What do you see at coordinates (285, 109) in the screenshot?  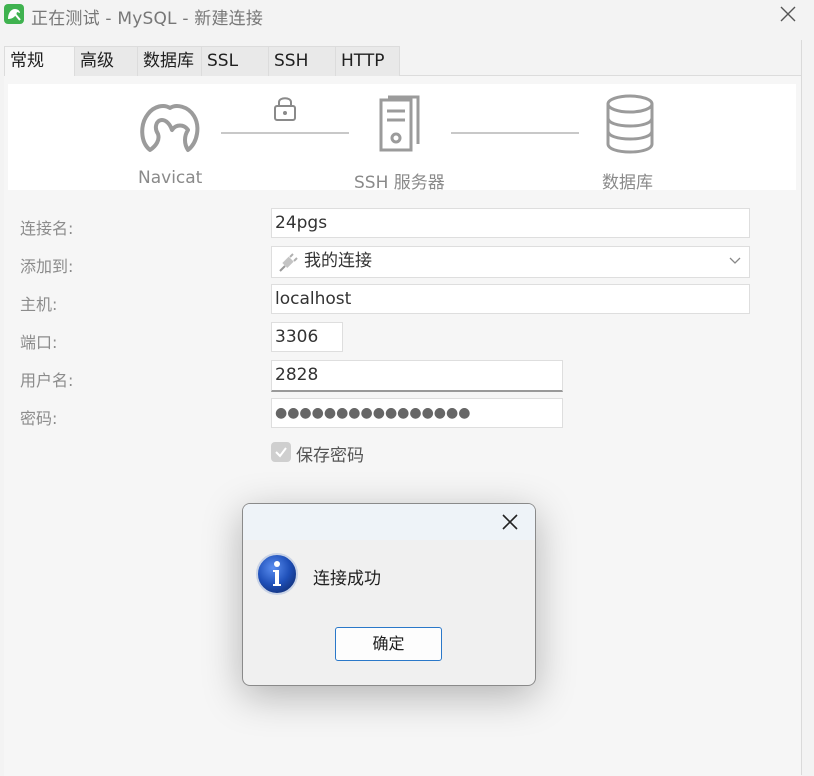 I see `lock-icon` at bounding box center [285, 109].